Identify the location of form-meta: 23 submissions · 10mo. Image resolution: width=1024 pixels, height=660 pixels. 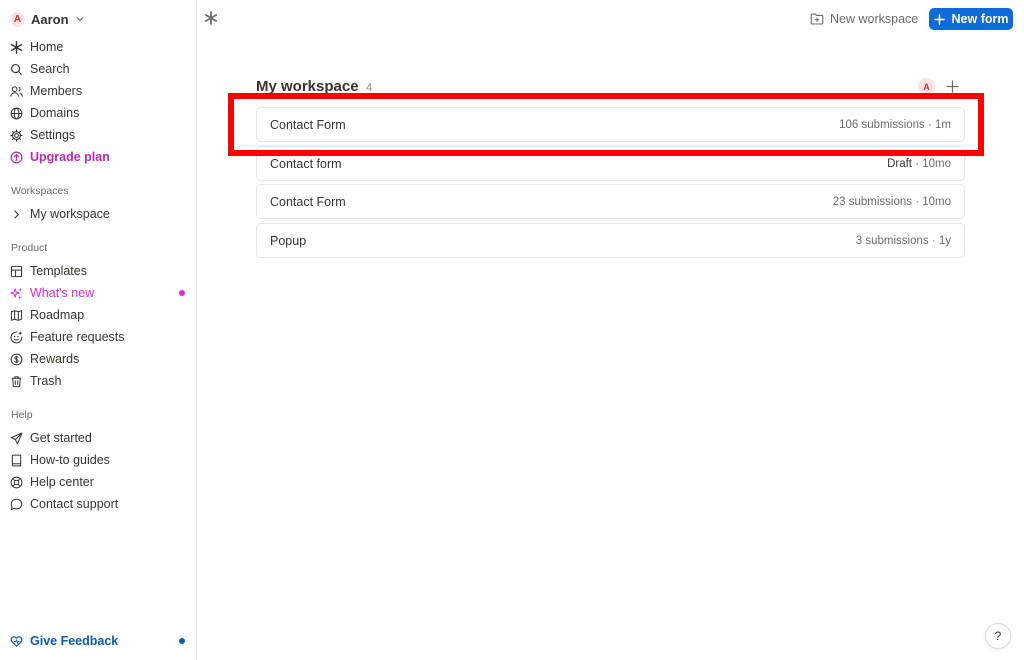
(892, 202).